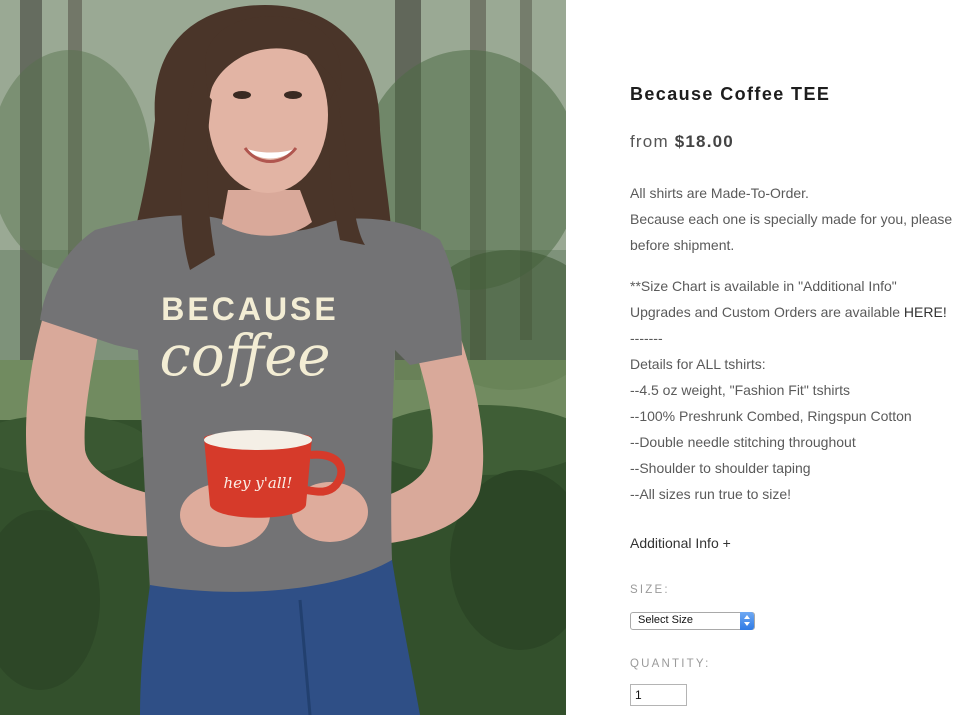  What do you see at coordinates (244, 356) in the screenshot?
I see `shirt-print-bottom: coffee` at bounding box center [244, 356].